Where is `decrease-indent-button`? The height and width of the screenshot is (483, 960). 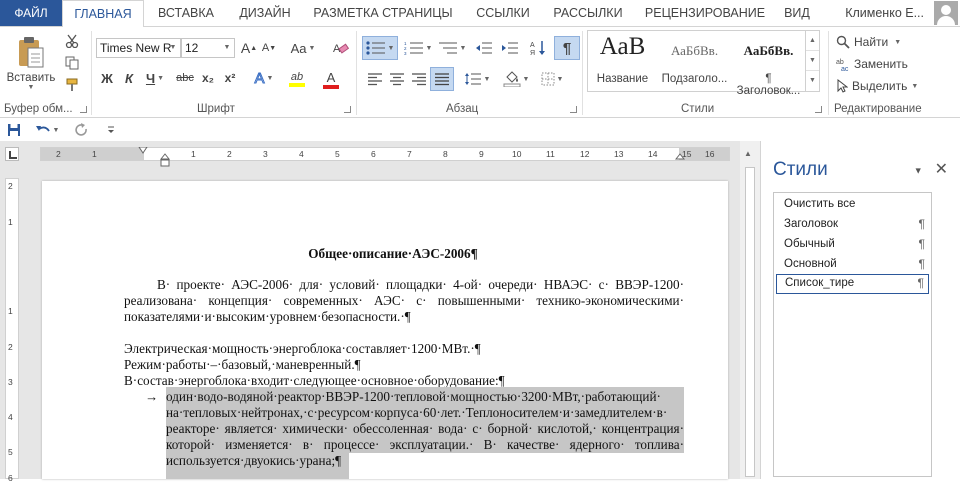
decrease-indent-button is located at coordinates (484, 48).